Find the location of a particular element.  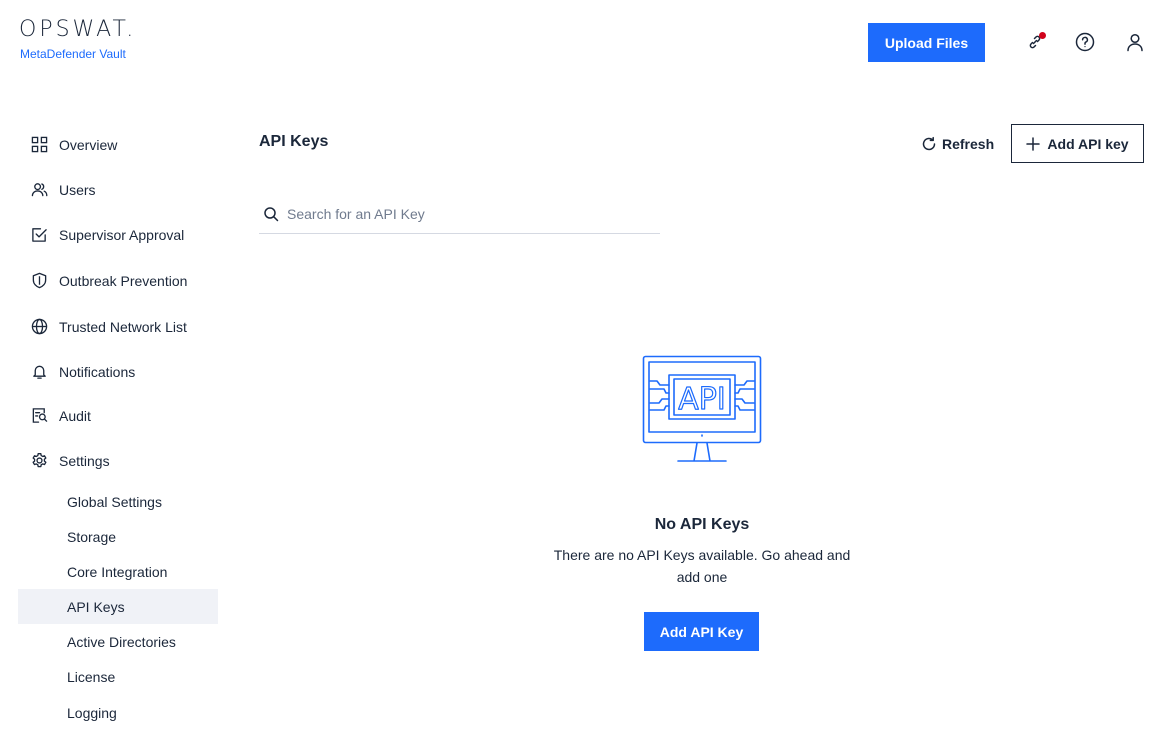

sidebar-subitem-label: Active Directories is located at coordinates (121, 641).